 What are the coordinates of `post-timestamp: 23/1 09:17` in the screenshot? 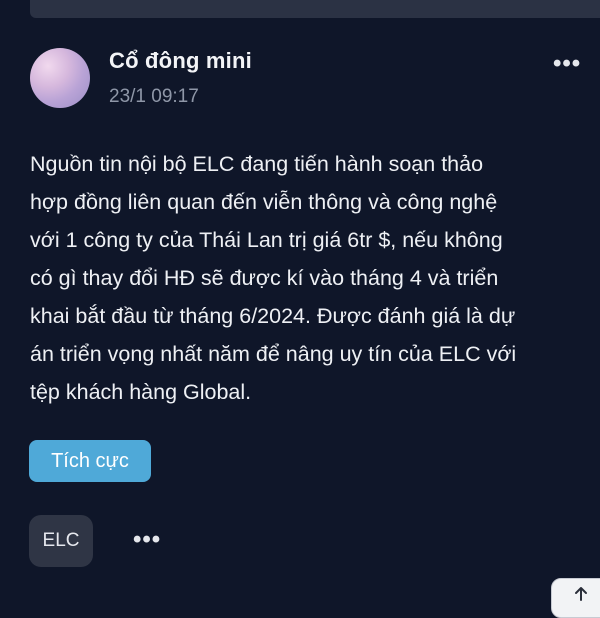 It's located at (154, 96).